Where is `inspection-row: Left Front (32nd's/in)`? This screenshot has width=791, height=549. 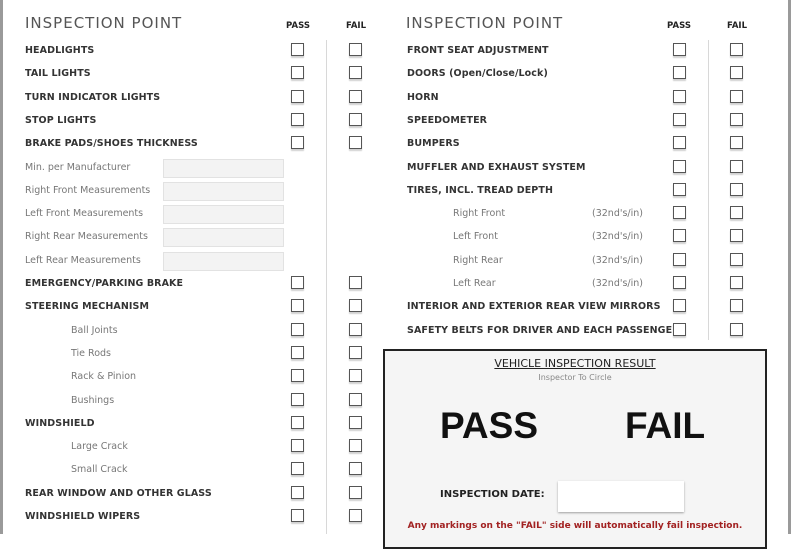
inspection-row: Left Front (32nd's/in) is located at coordinates (395, 238).